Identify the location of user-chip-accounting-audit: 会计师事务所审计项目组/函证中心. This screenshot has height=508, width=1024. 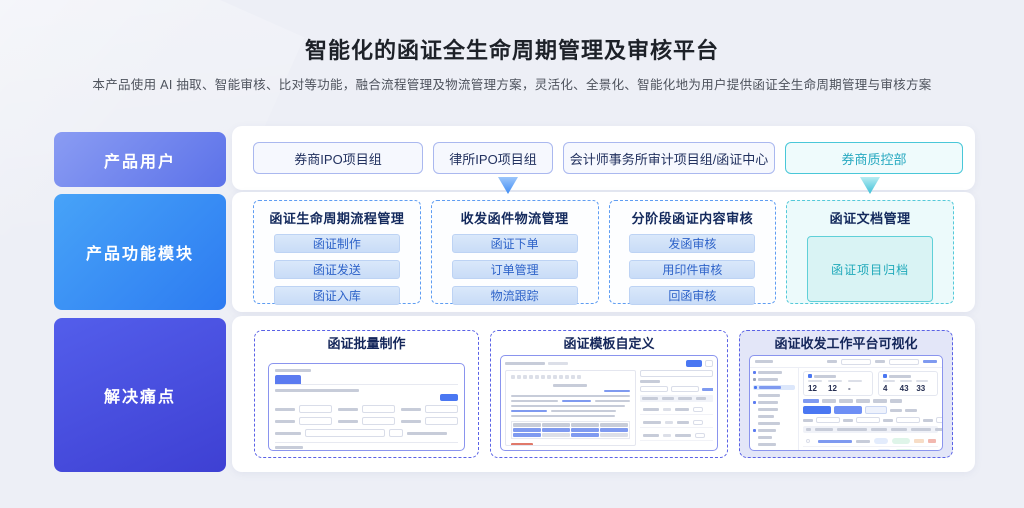
(669, 158).